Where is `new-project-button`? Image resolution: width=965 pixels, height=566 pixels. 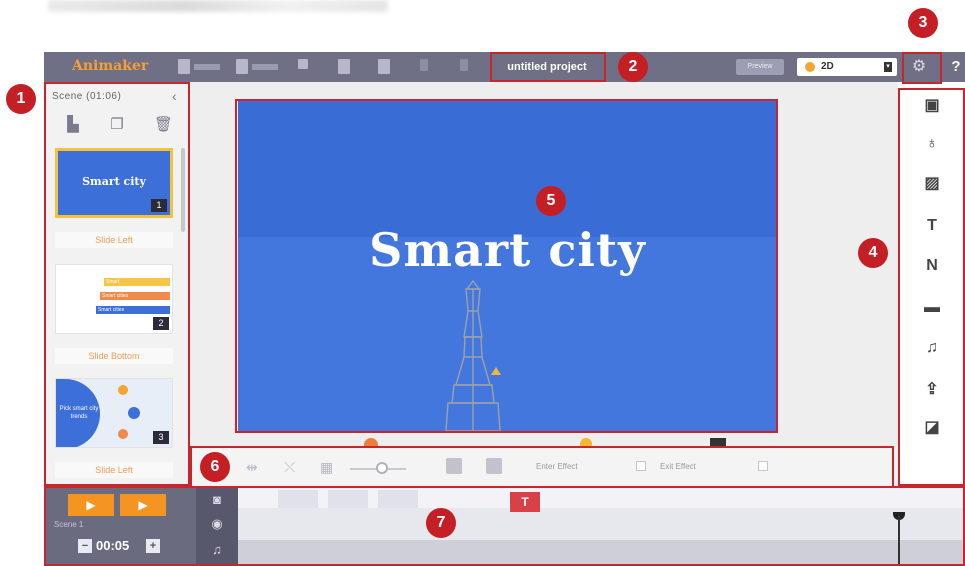 new-project-button is located at coordinates (199, 67).